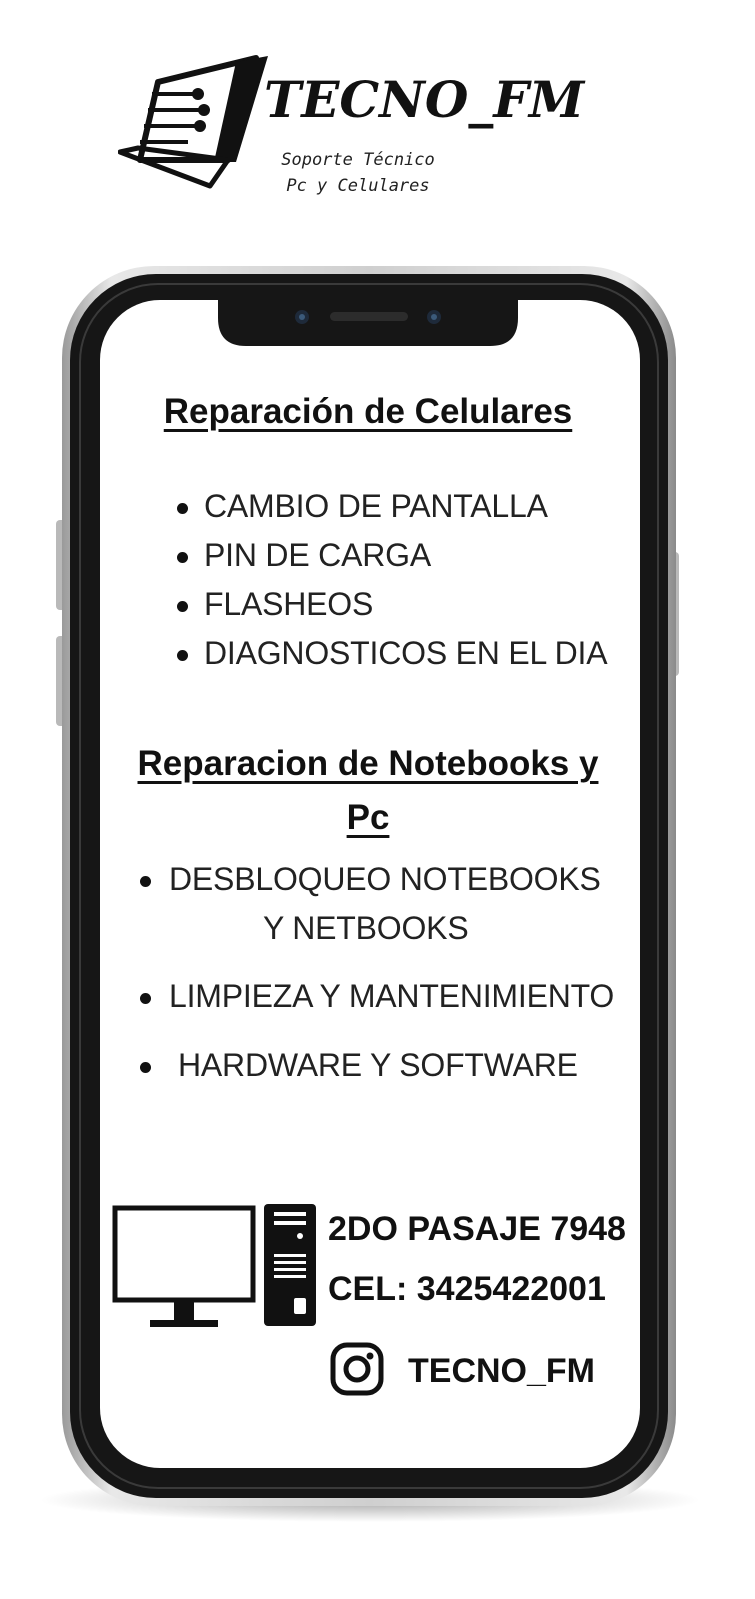 This screenshot has width=755, height=1599. Describe the element at coordinates (289, 604) in the screenshot. I see `list-item: FLASHEOS` at that location.